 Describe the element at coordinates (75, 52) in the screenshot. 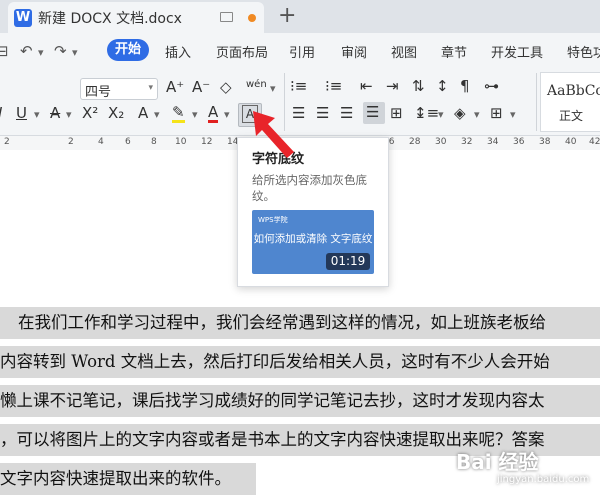

I see `redo-dropdown-icon: ▾` at that location.